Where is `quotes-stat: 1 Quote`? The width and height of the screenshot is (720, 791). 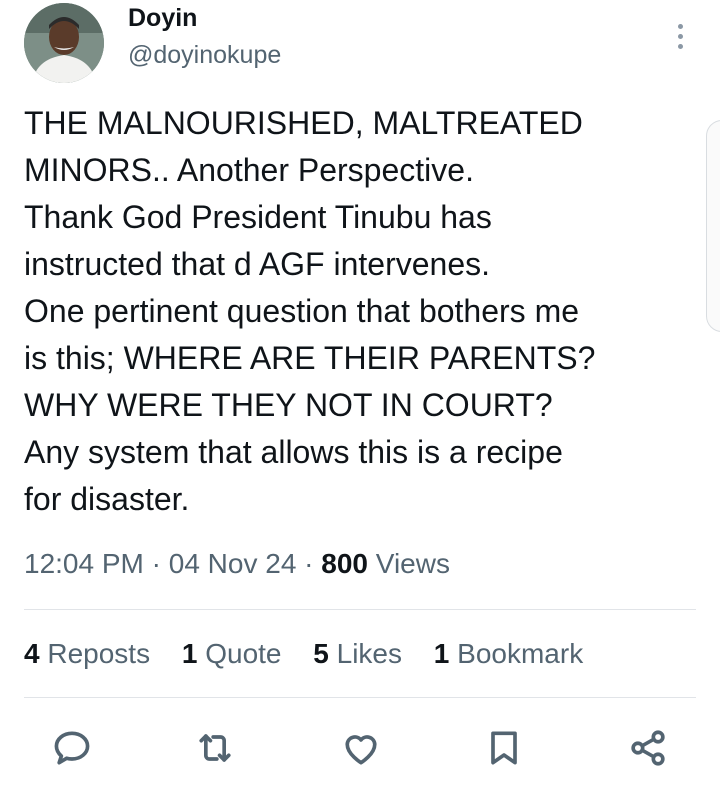 quotes-stat: 1 Quote is located at coordinates (232, 653).